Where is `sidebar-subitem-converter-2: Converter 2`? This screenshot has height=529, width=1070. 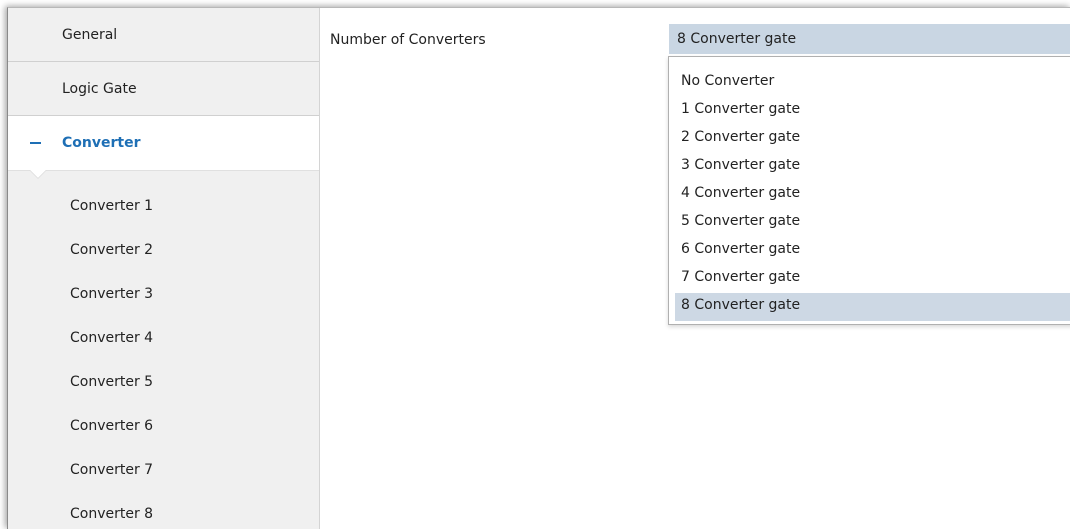 sidebar-subitem-converter-2: Converter 2 is located at coordinates (163, 250).